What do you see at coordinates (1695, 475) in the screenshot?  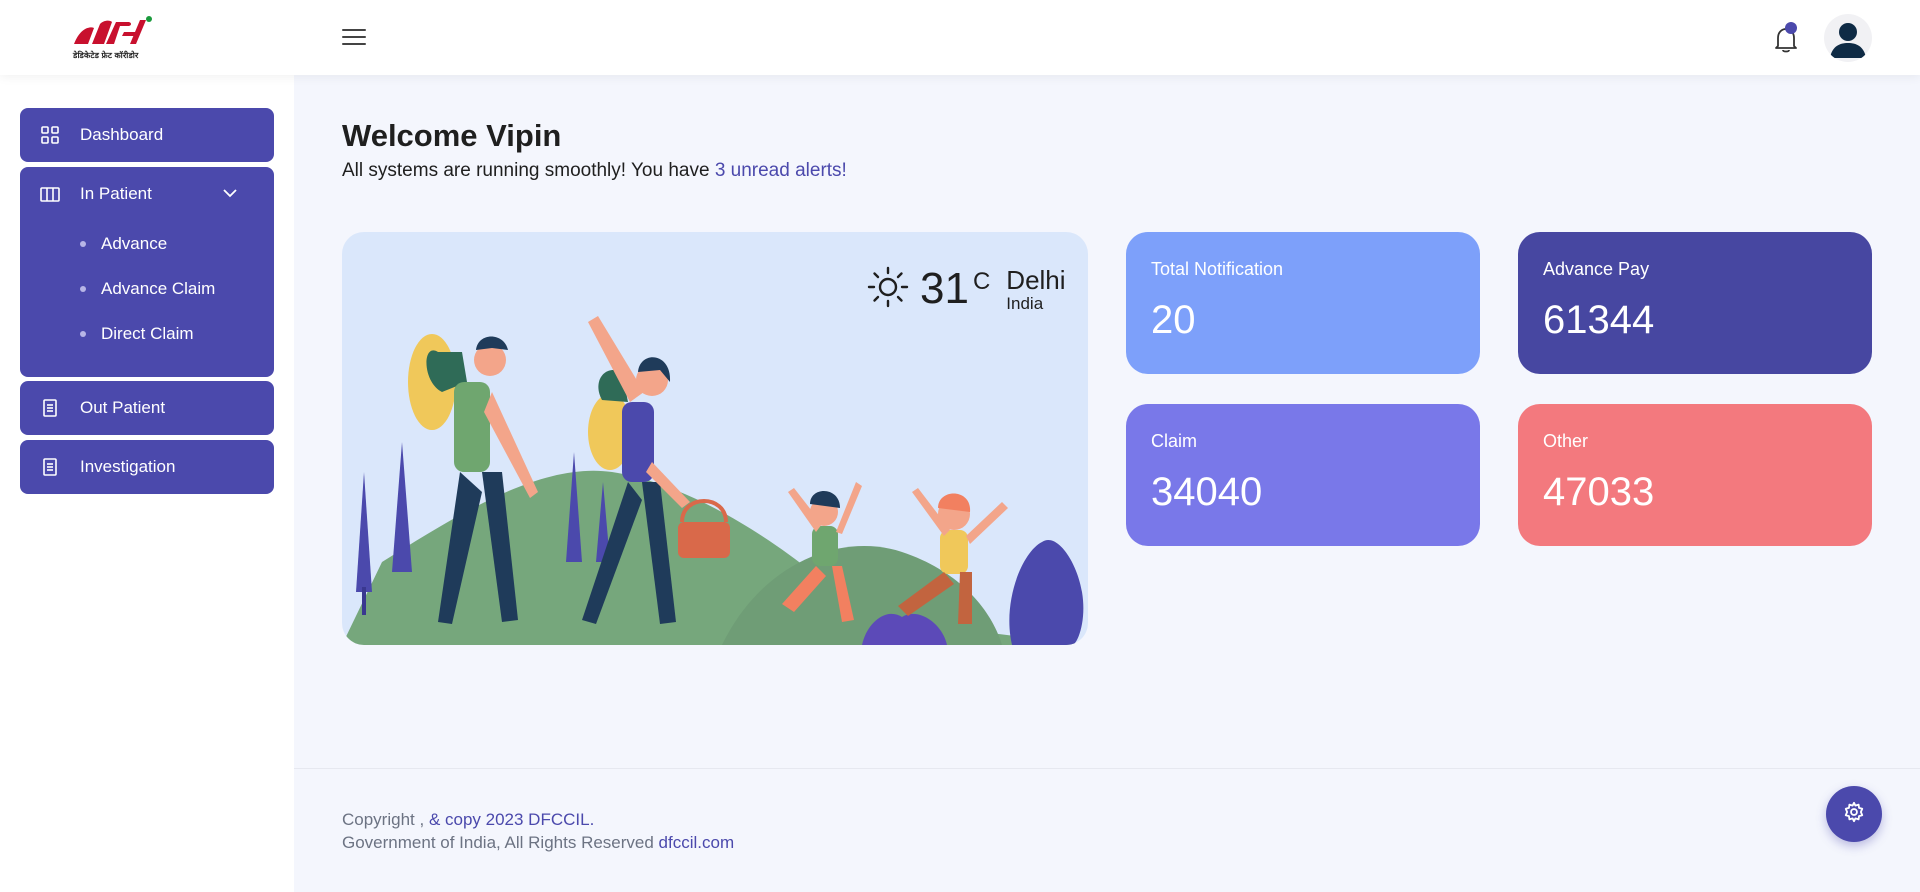 I see `stat-card-other: Other 47033` at bounding box center [1695, 475].